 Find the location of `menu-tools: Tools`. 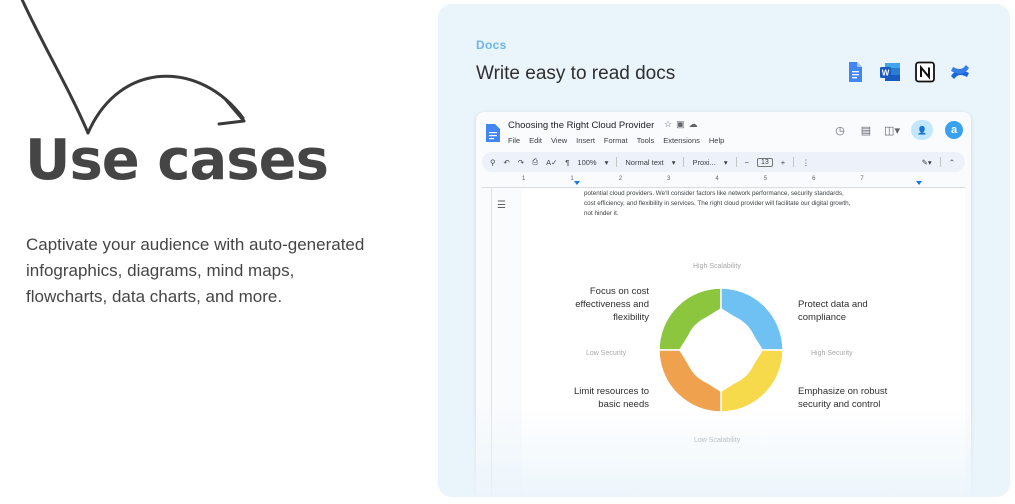

menu-tools: Tools is located at coordinates (646, 140).